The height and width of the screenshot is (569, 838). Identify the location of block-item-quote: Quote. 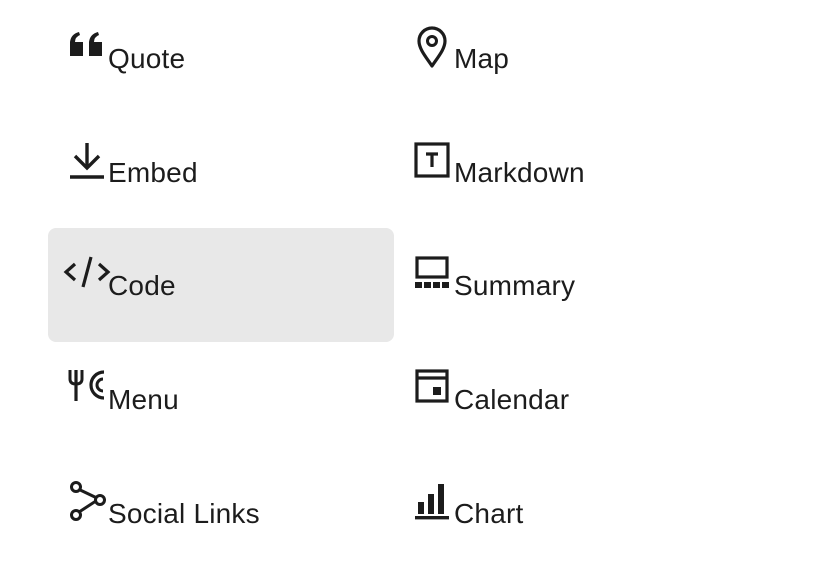
(221, 56).